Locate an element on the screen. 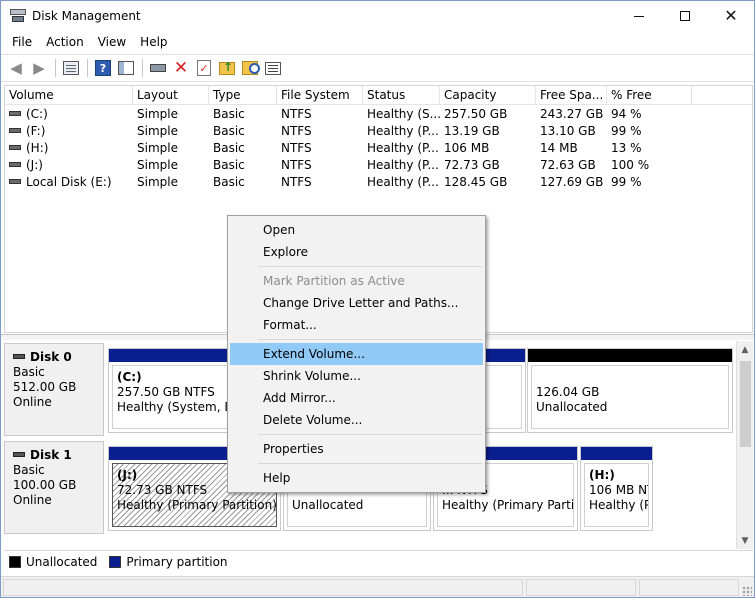  partition-status: Unallocated is located at coordinates (328, 505).